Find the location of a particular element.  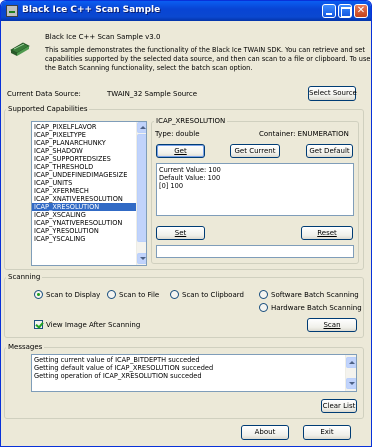

capability-list-item: ICAP_YNATIVERESOLUTION is located at coordinates (84, 223).